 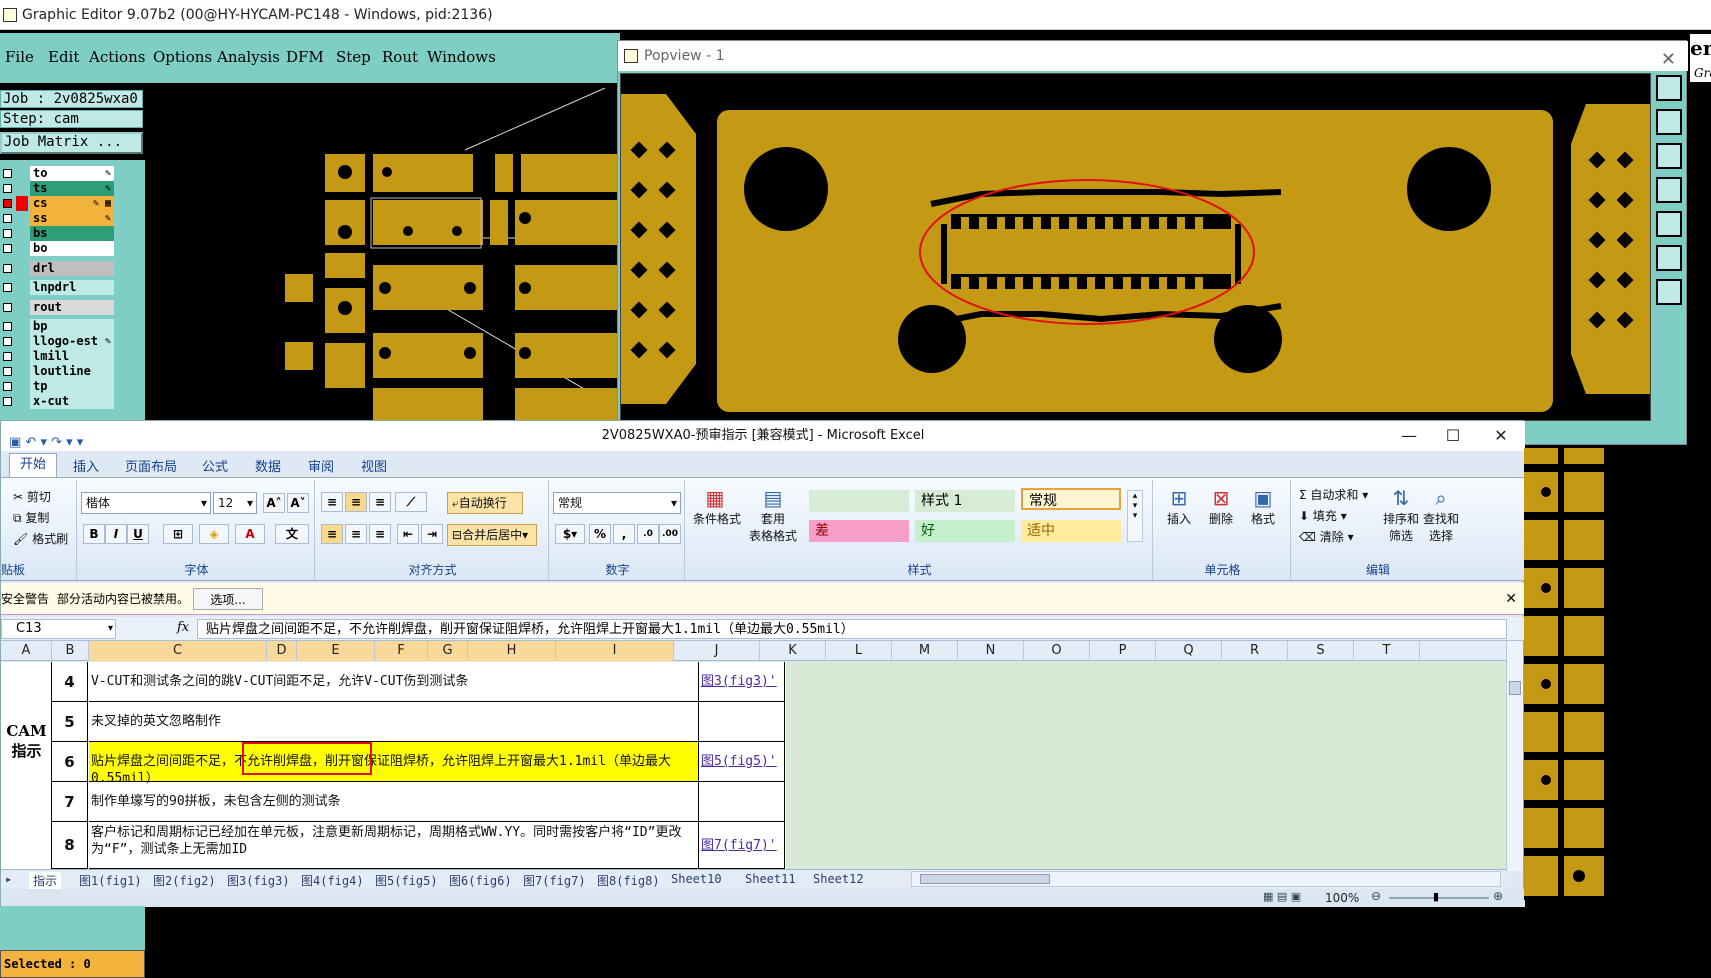 I want to click on horizontal-scrollbar, so click(x=1206, y=879).